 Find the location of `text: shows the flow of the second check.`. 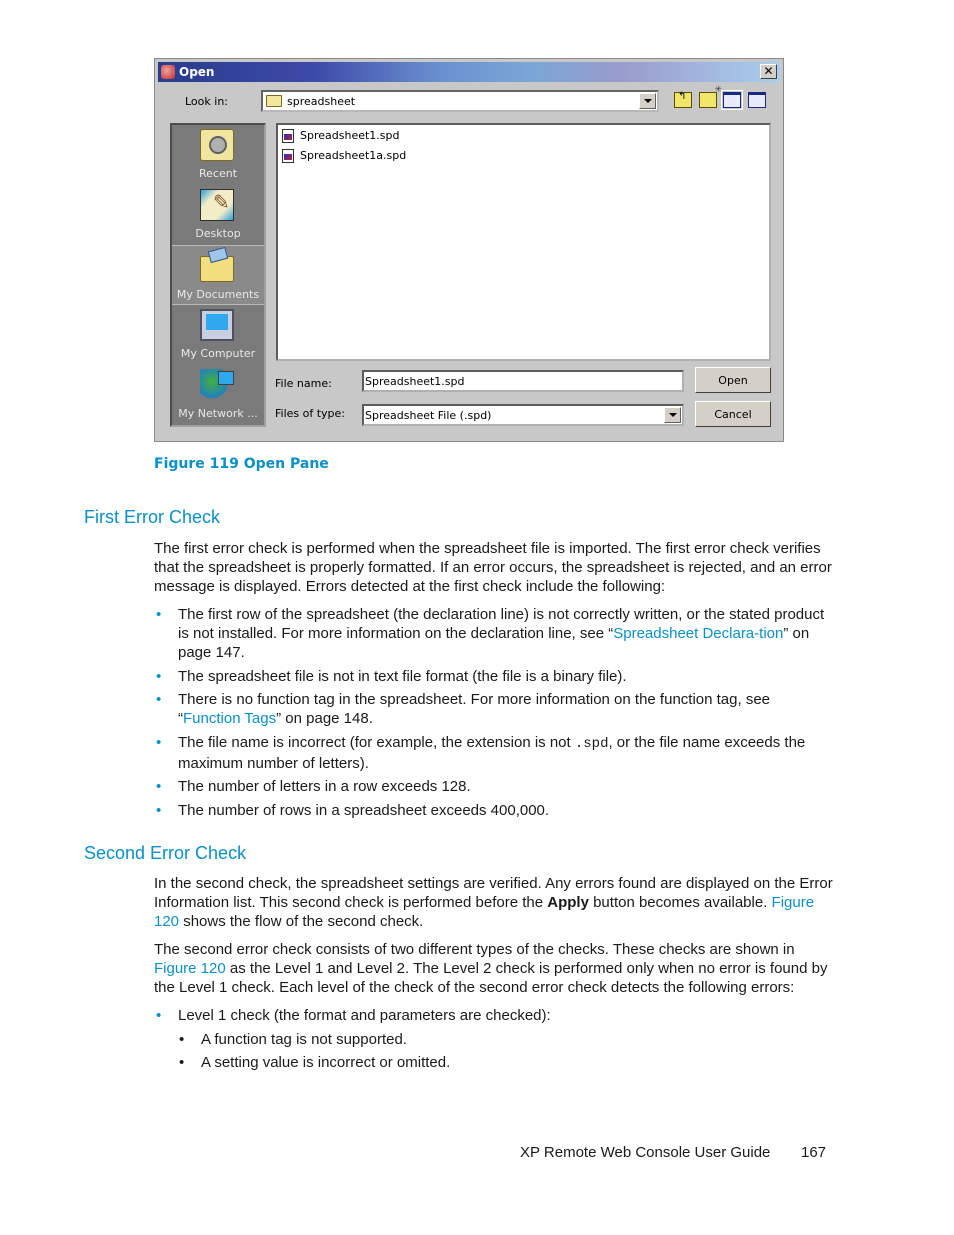

text: shows the flow of the second check. is located at coordinates (301, 921).